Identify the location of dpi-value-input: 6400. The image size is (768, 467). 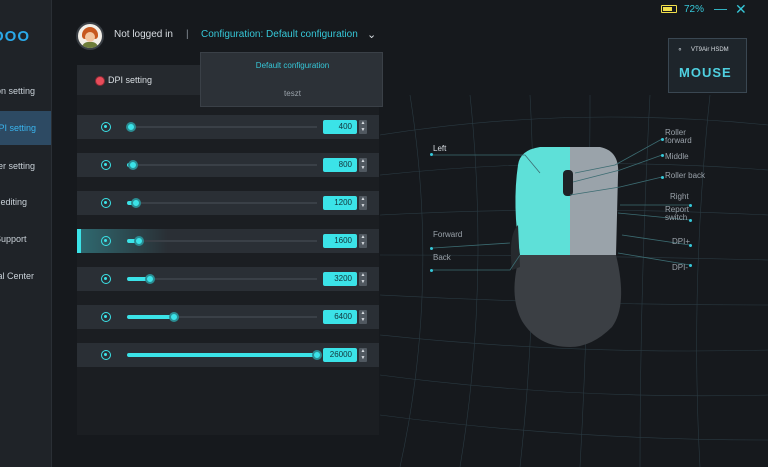
(340, 317).